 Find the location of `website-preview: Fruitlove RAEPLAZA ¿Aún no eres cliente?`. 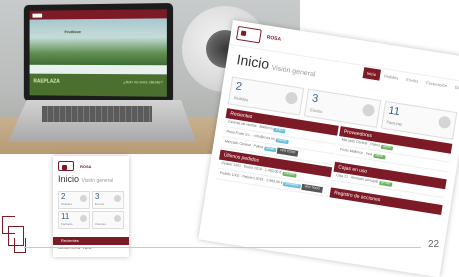

website-preview: Fruitlove RAEPLAZA ¿Aún no eres cliente? is located at coordinates (98, 53).